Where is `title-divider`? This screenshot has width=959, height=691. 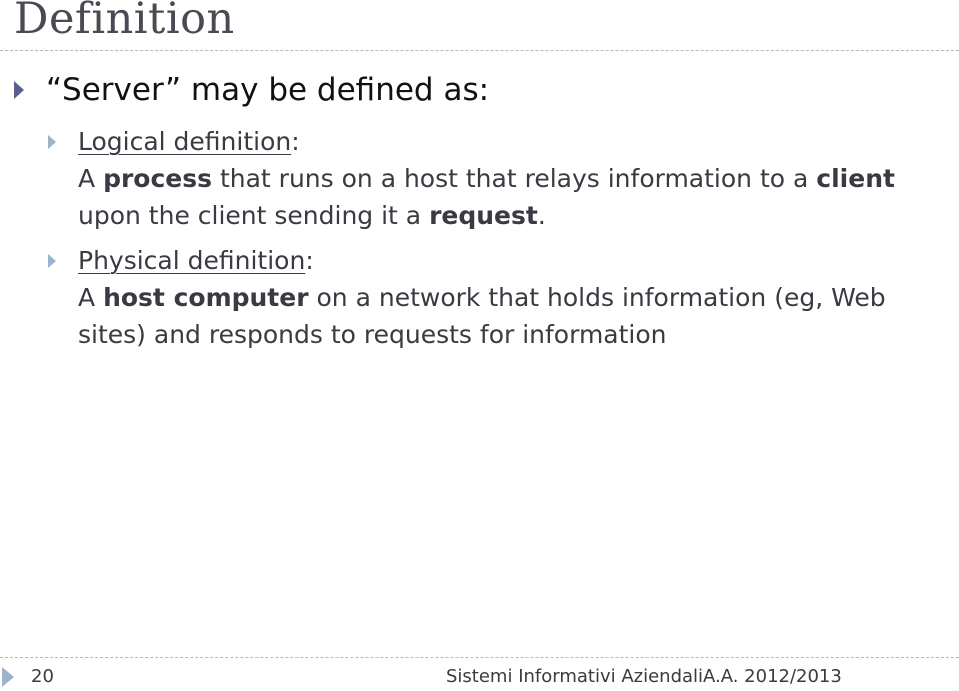
title-divider is located at coordinates (479, 50).